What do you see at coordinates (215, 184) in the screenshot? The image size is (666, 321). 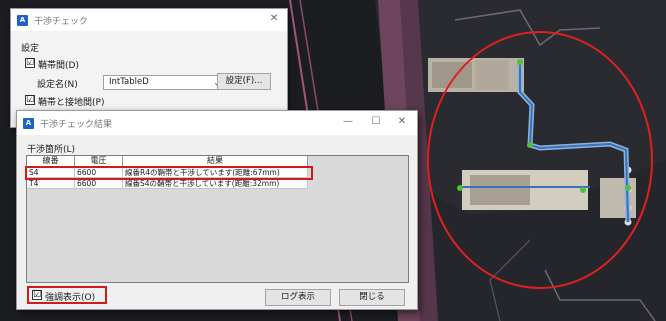 I see `cell-result: 線番S4の鞘帯と干渉しています(距離:32mm)` at bounding box center [215, 184].